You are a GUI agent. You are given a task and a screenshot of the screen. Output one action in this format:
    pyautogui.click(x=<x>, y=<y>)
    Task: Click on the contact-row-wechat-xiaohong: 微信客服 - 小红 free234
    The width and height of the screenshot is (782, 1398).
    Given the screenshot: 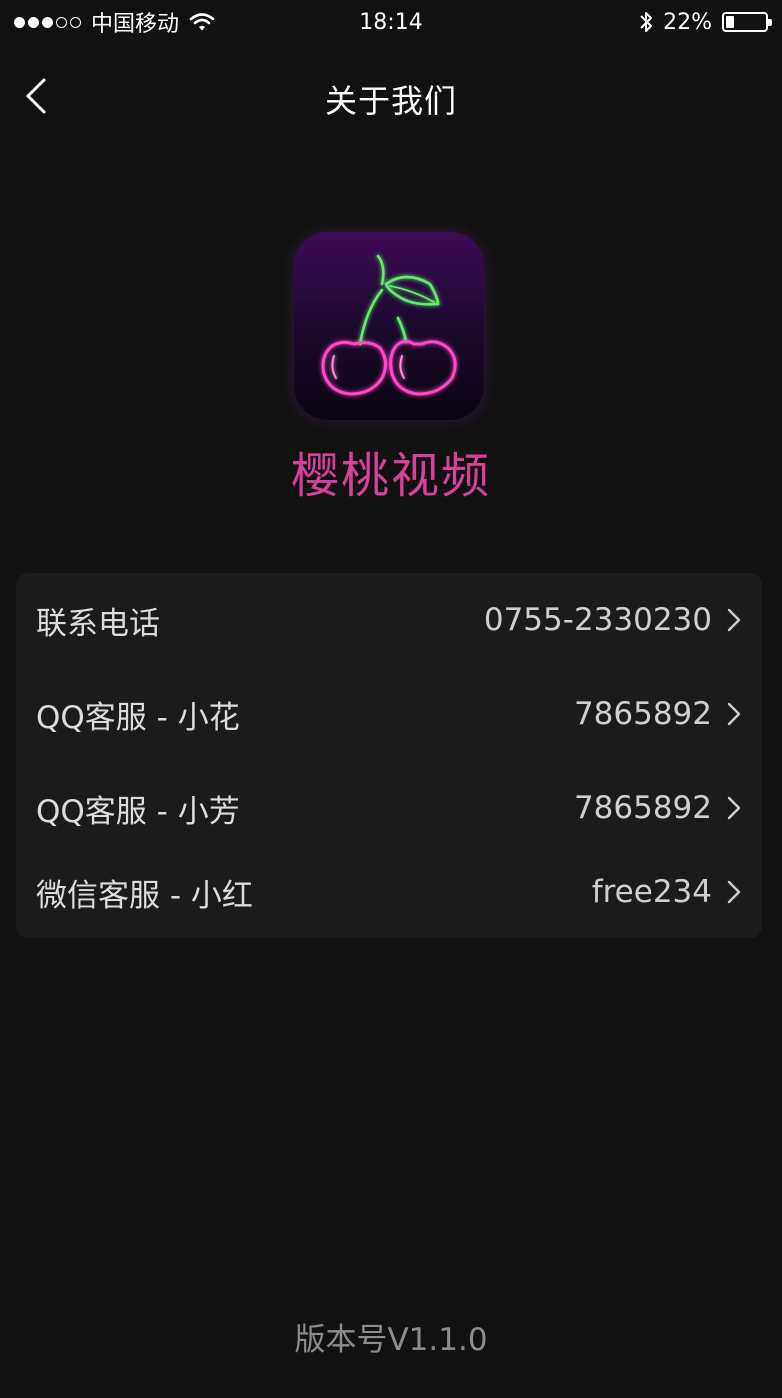 What is the action you would take?
    pyautogui.click(x=389, y=892)
    